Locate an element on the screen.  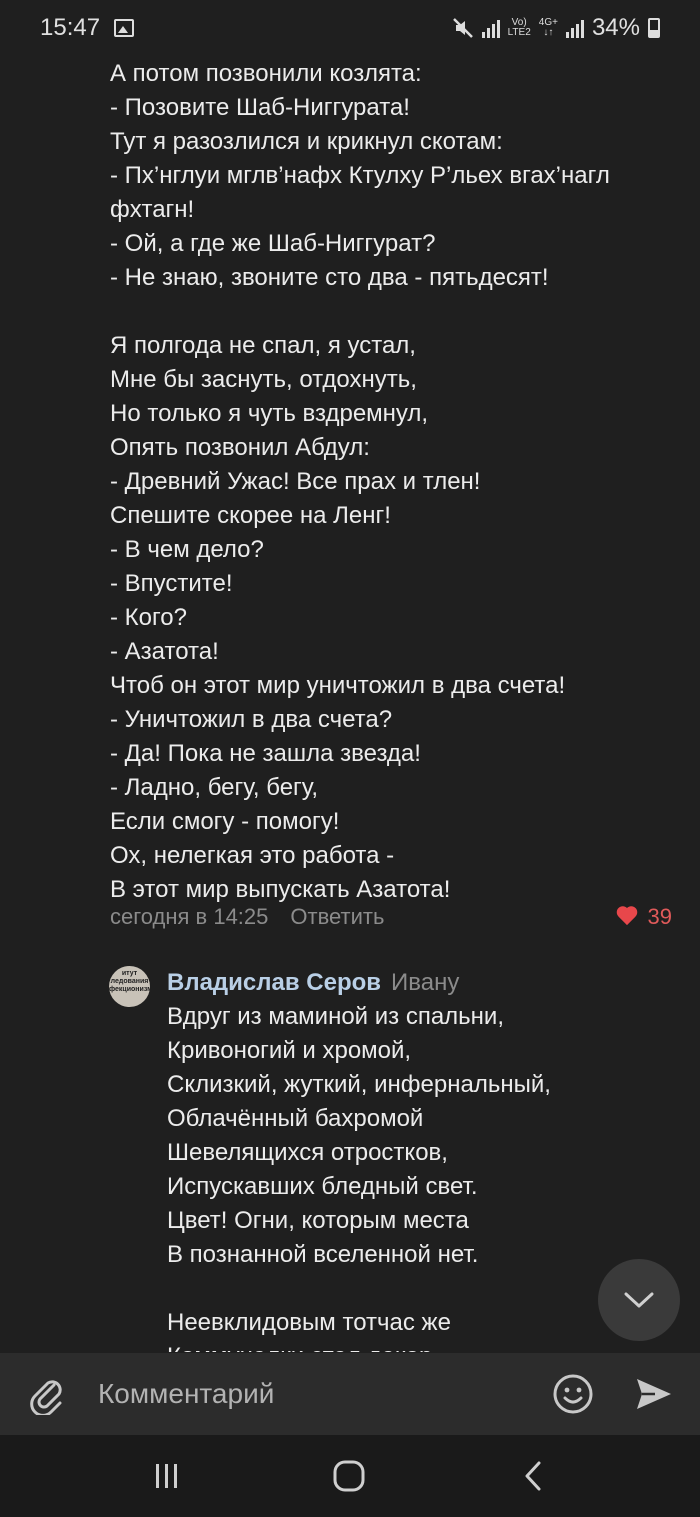
image-icon is located at coordinates (124, 28).